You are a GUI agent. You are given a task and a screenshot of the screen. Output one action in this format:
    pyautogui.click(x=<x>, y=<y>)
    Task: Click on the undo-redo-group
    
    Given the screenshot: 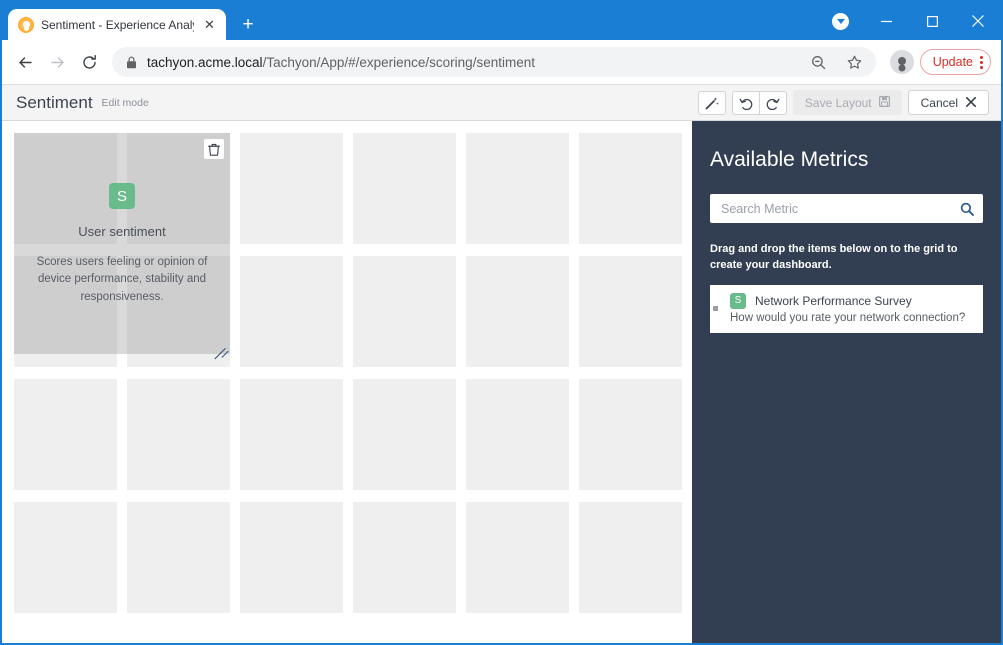 What is the action you would take?
    pyautogui.click(x=759, y=102)
    